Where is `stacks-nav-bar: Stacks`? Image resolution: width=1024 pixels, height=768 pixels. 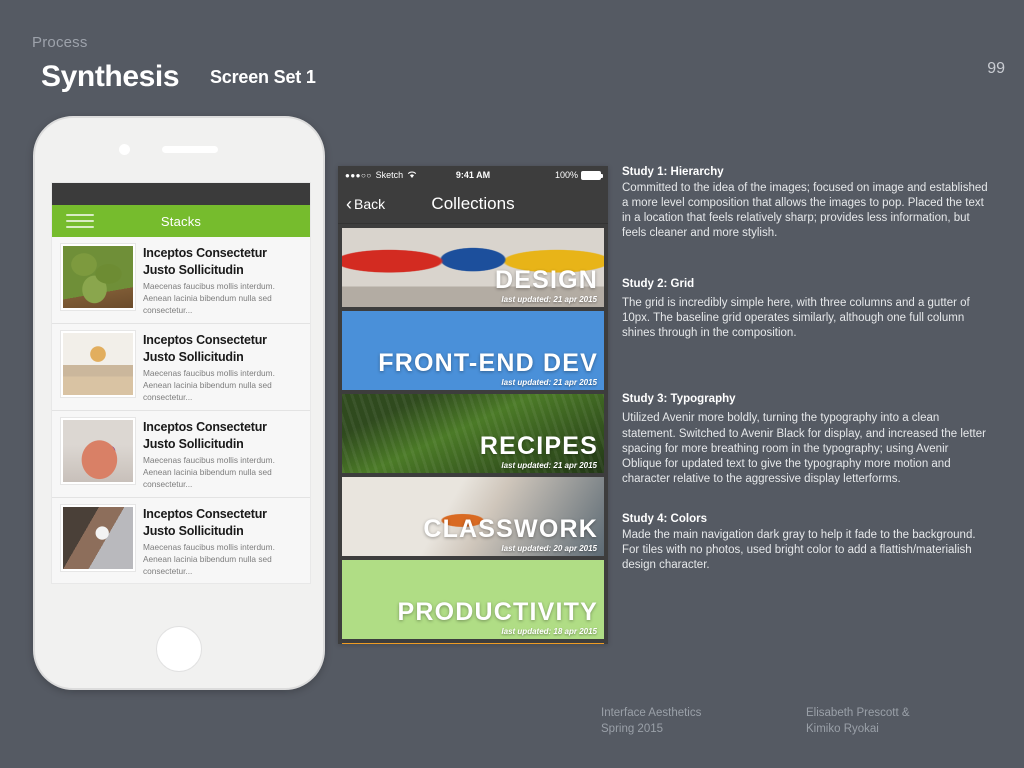 stacks-nav-bar: Stacks is located at coordinates (181, 221).